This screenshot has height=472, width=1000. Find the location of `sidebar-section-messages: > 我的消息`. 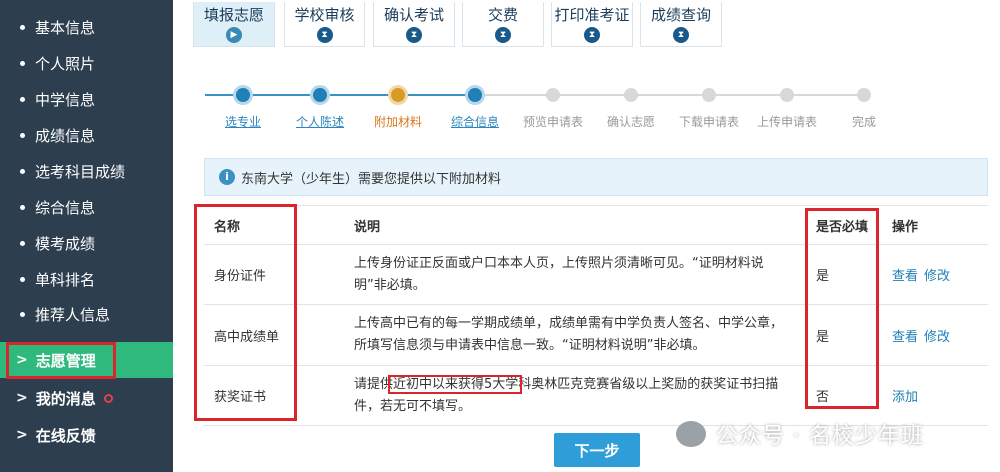

sidebar-section-messages: > 我的消息 is located at coordinates (86, 398).